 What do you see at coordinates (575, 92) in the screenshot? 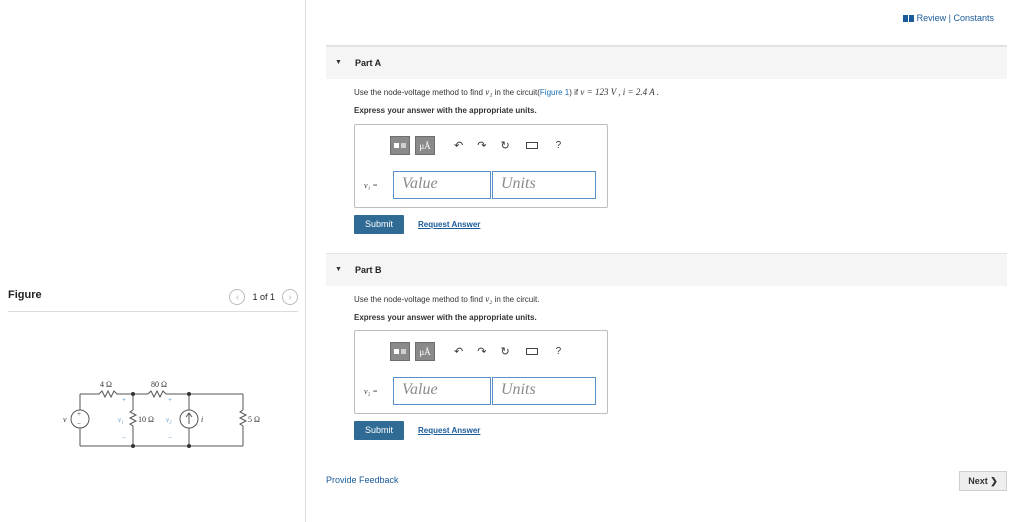
I see `prompt-text: ) if` at bounding box center [575, 92].